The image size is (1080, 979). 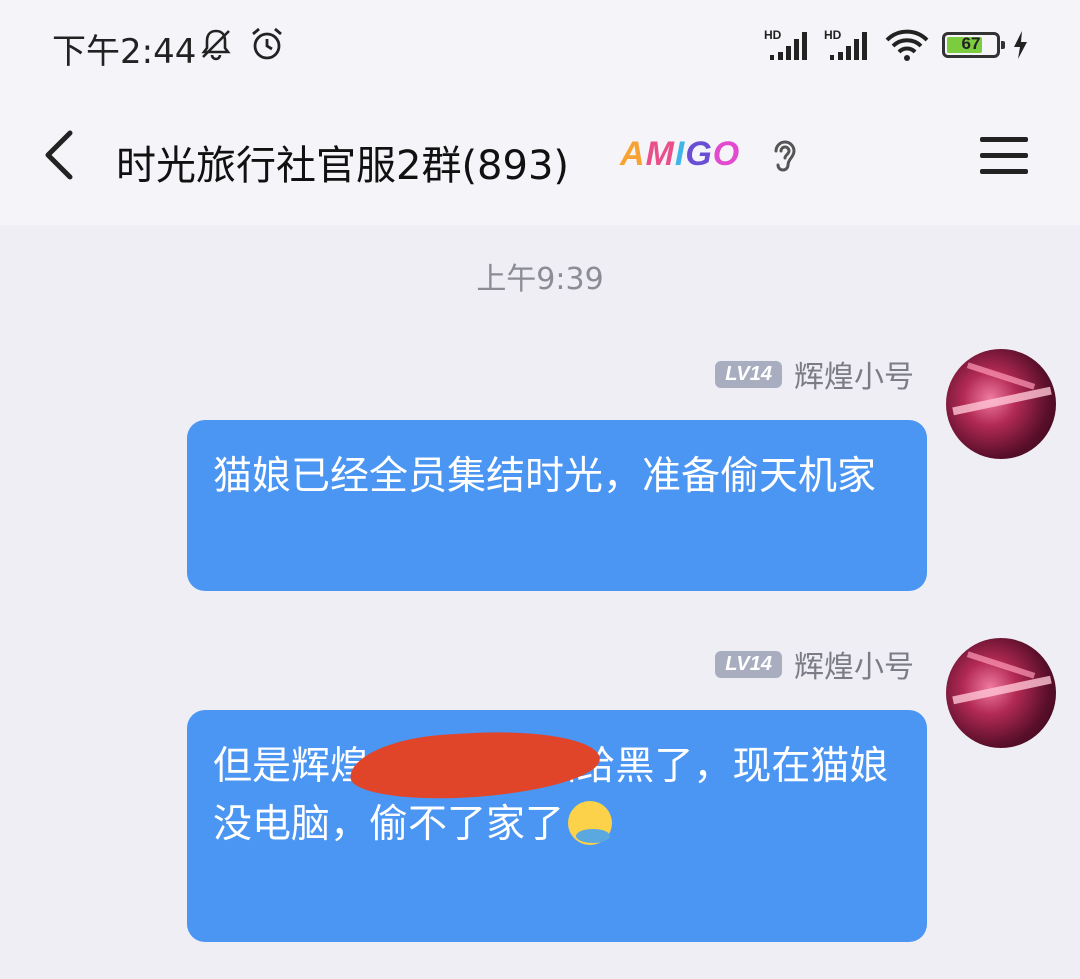 What do you see at coordinates (216, 45) in the screenshot?
I see `mute-bell-icon` at bounding box center [216, 45].